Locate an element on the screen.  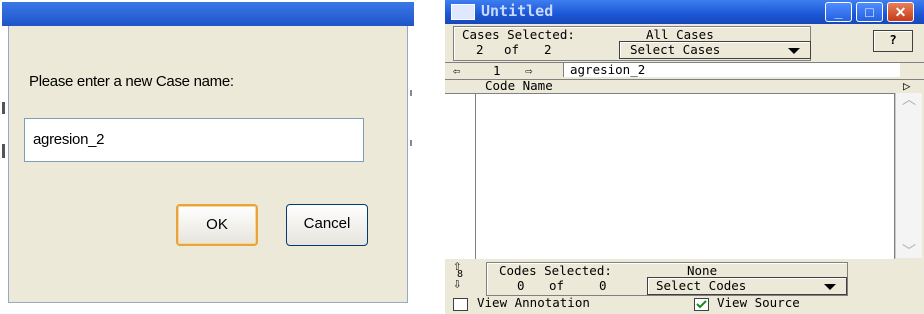
close-button: ✕ is located at coordinates (900, 12).